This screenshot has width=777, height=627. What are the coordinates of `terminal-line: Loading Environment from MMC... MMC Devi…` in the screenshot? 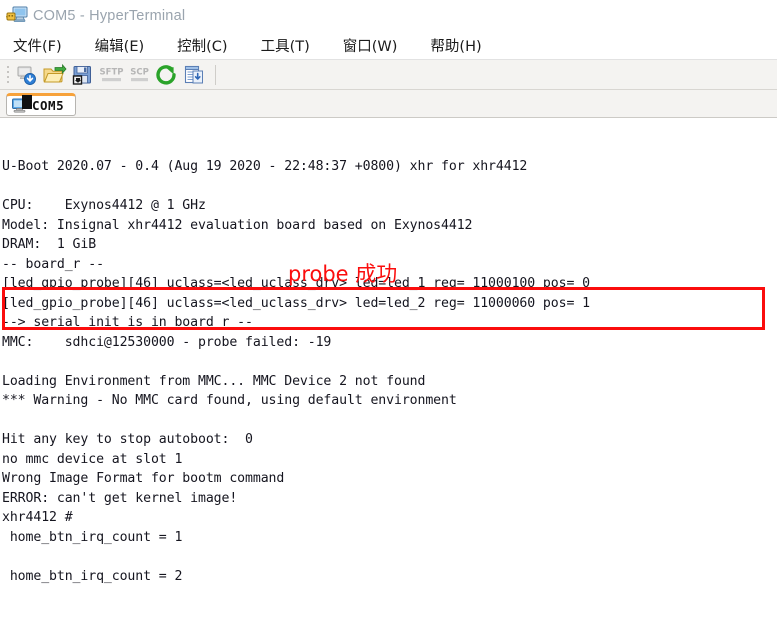 It's located at (214, 381).